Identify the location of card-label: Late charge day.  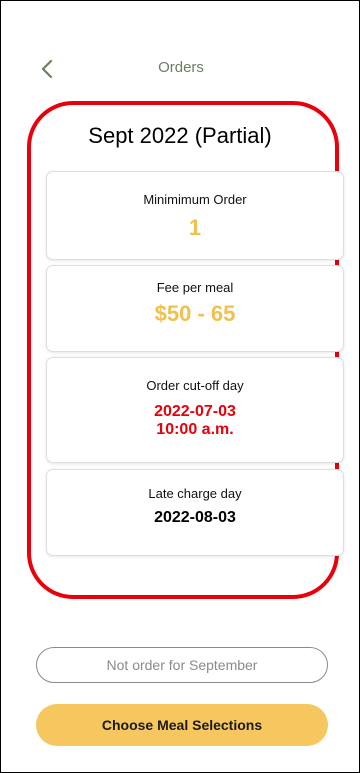
(195, 493).